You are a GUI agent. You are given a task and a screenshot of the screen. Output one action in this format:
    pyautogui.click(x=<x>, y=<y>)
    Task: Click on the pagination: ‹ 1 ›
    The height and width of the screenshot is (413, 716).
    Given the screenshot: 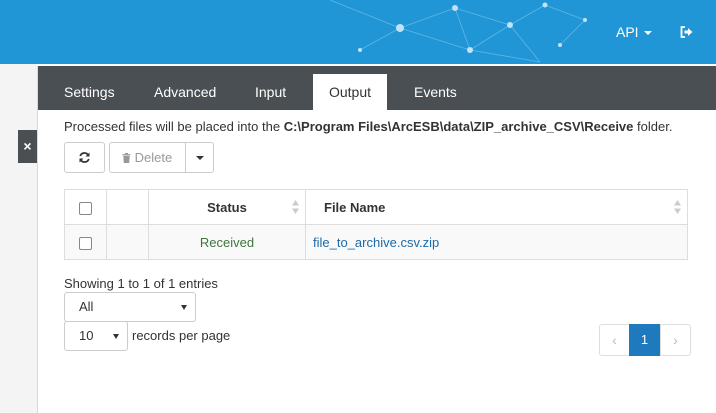 What is the action you would take?
    pyautogui.click(x=645, y=340)
    